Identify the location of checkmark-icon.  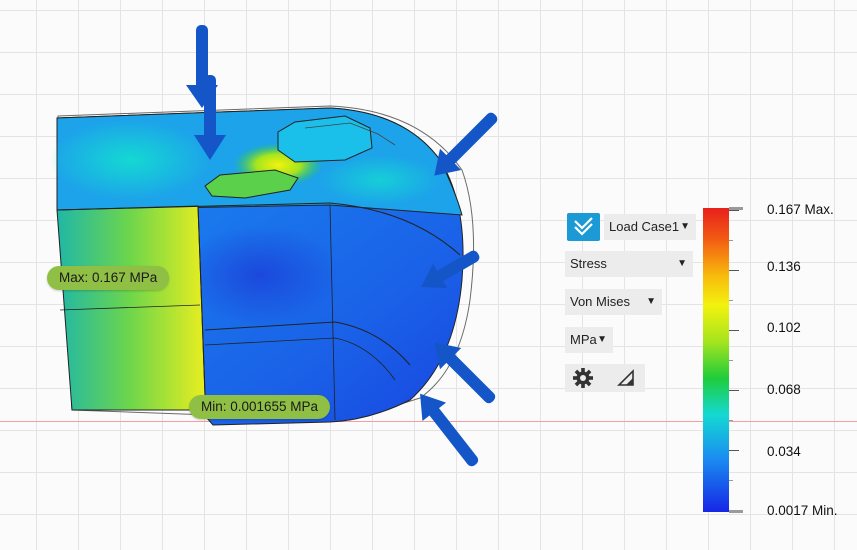
(583, 226).